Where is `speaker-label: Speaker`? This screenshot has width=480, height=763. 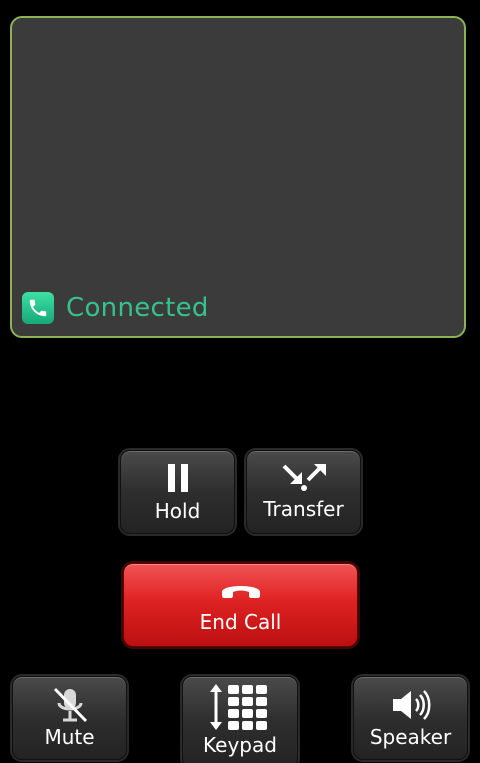 speaker-label: Speaker is located at coordinates (410, 737).